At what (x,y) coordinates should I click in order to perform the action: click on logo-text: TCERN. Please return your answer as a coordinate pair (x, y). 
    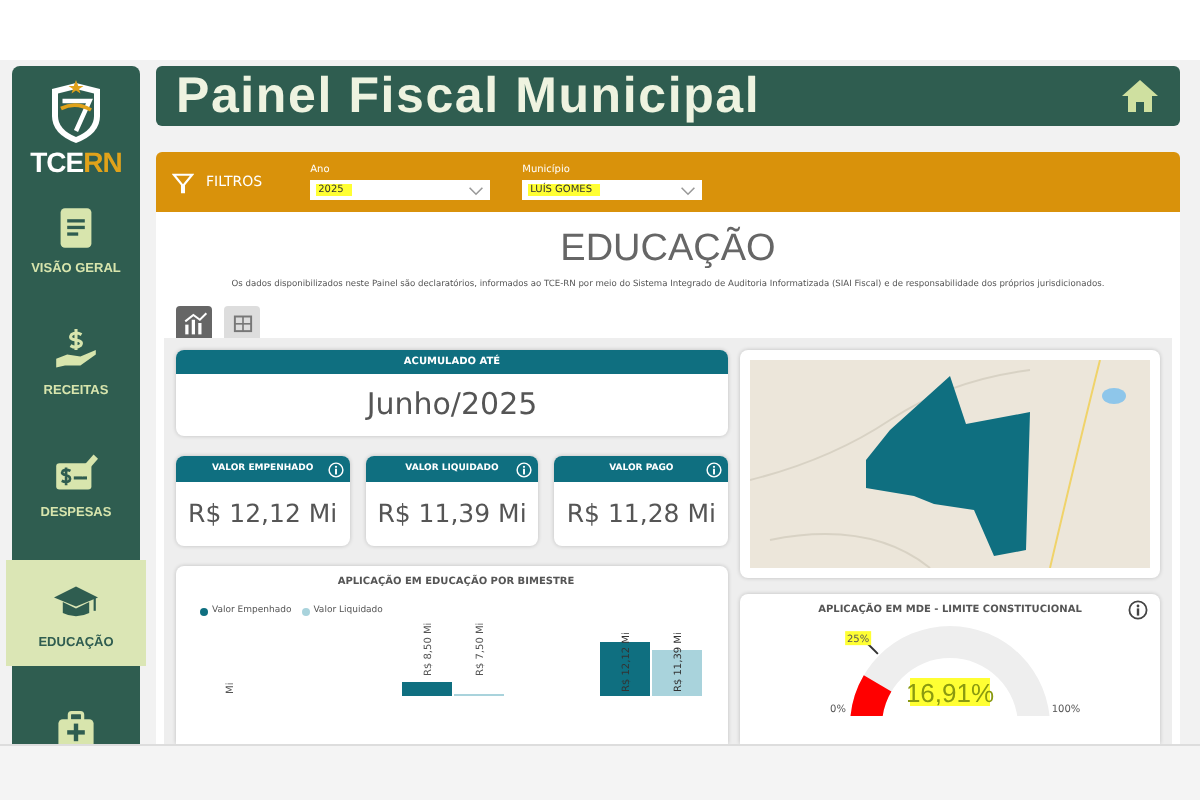
    Looking at the image, I should click on (76, 162).